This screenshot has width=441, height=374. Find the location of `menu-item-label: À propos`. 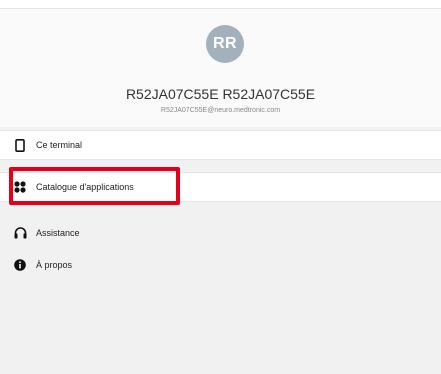

menu-item-label: À propos is located at coordinates (54, 265).